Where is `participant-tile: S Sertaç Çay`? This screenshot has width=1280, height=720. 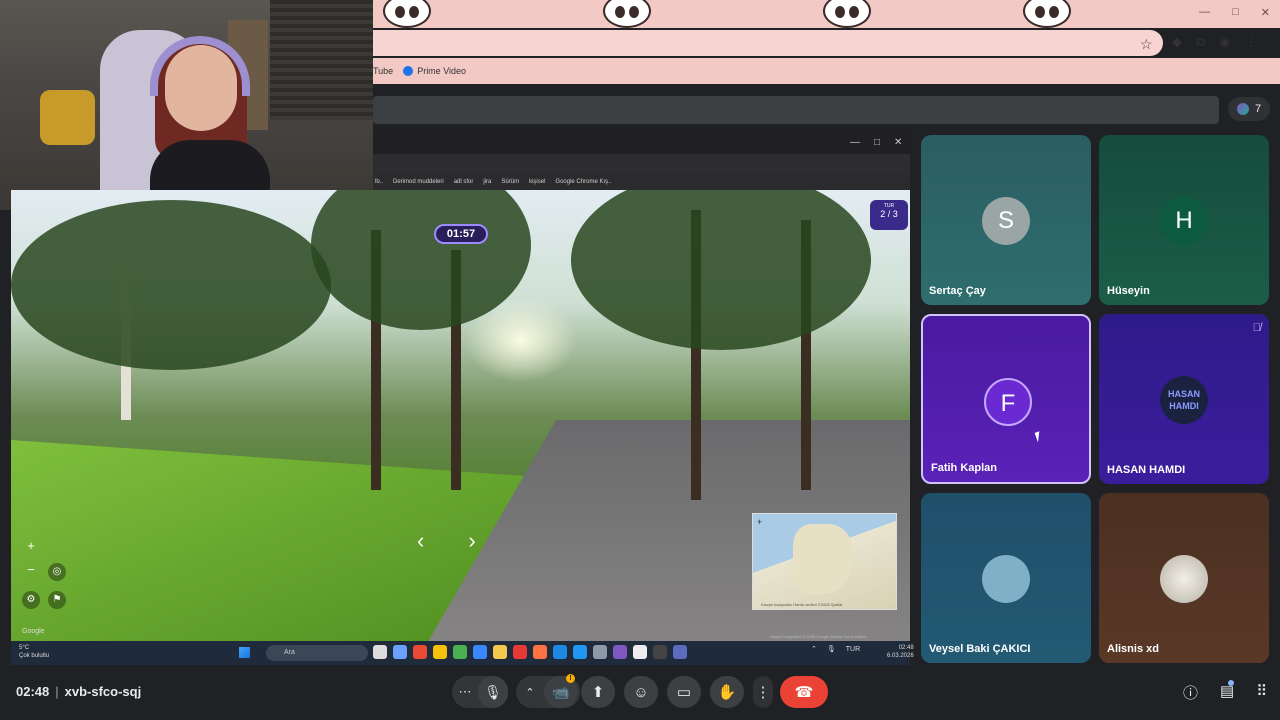
participant-tile: S Sertaç Çay is located at coordinates (1006, 220).